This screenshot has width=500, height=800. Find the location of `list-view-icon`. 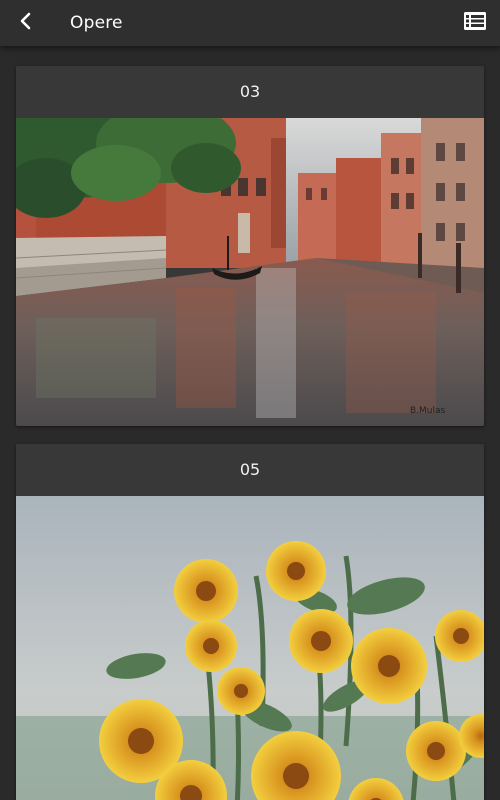

list-view-icon is located at coordinates (475, 23).